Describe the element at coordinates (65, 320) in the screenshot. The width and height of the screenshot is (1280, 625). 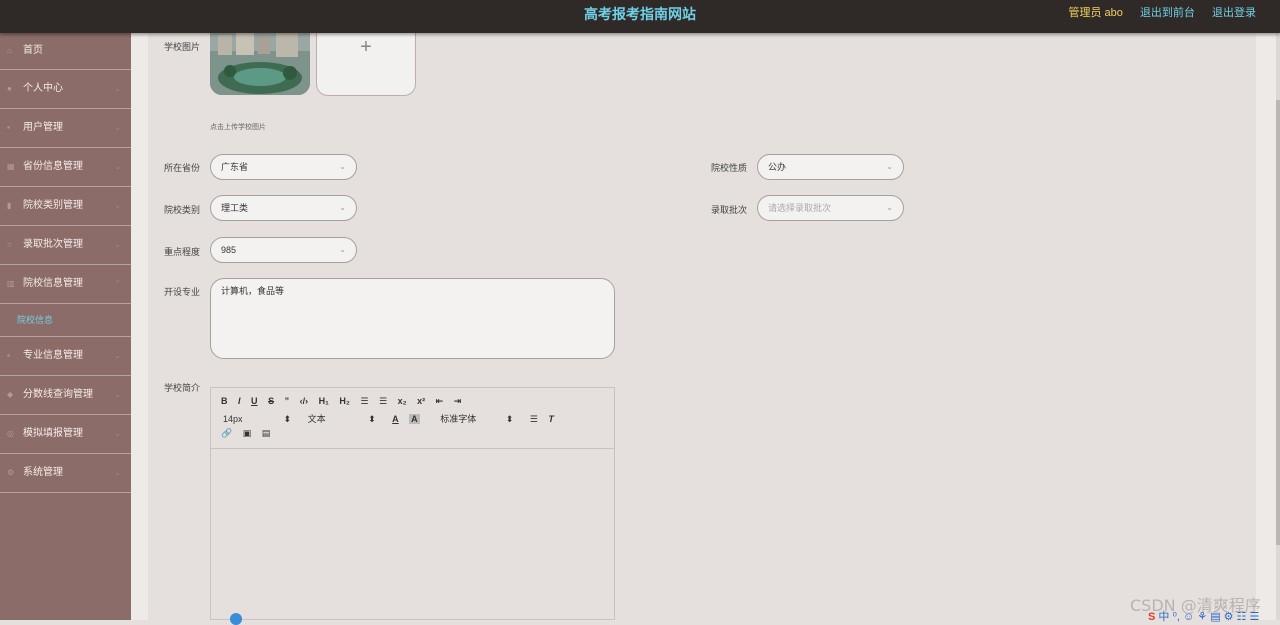
I see `sidebar-subitem-school-info: 院校信息` at that location.